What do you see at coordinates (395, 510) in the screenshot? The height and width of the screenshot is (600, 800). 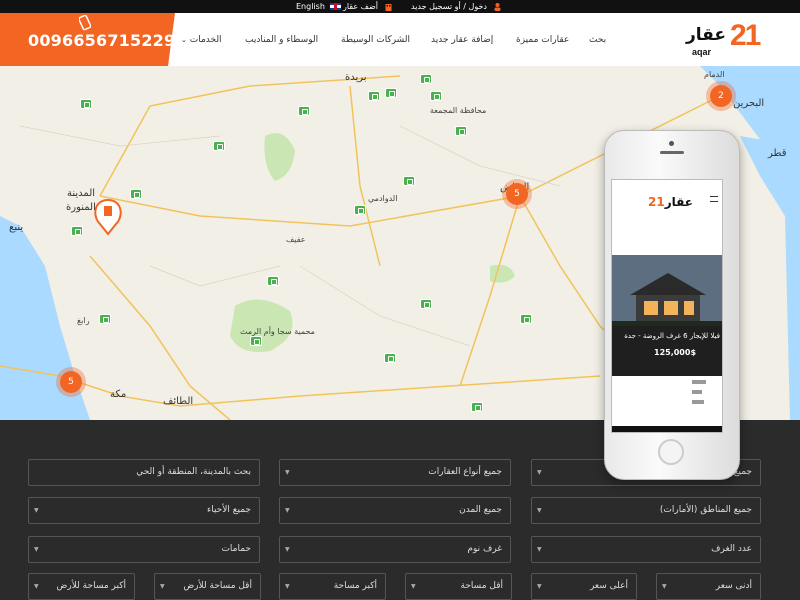 I see `cities-select: جميع المدن ▼` at bounding box center [395, 510].